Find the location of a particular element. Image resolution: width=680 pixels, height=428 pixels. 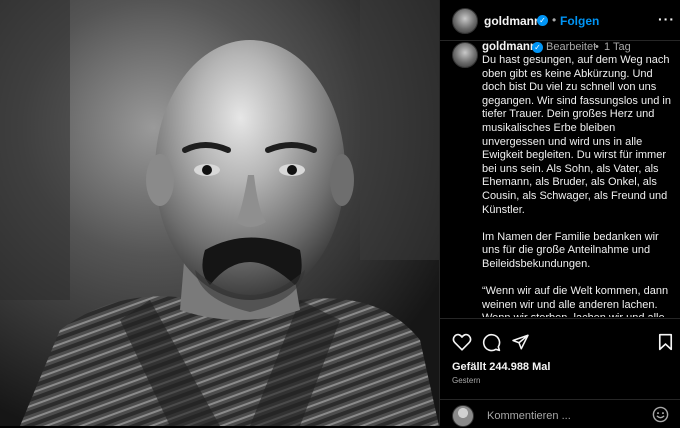

post-timestamp: Gestern is located at coordinates (466, 380).